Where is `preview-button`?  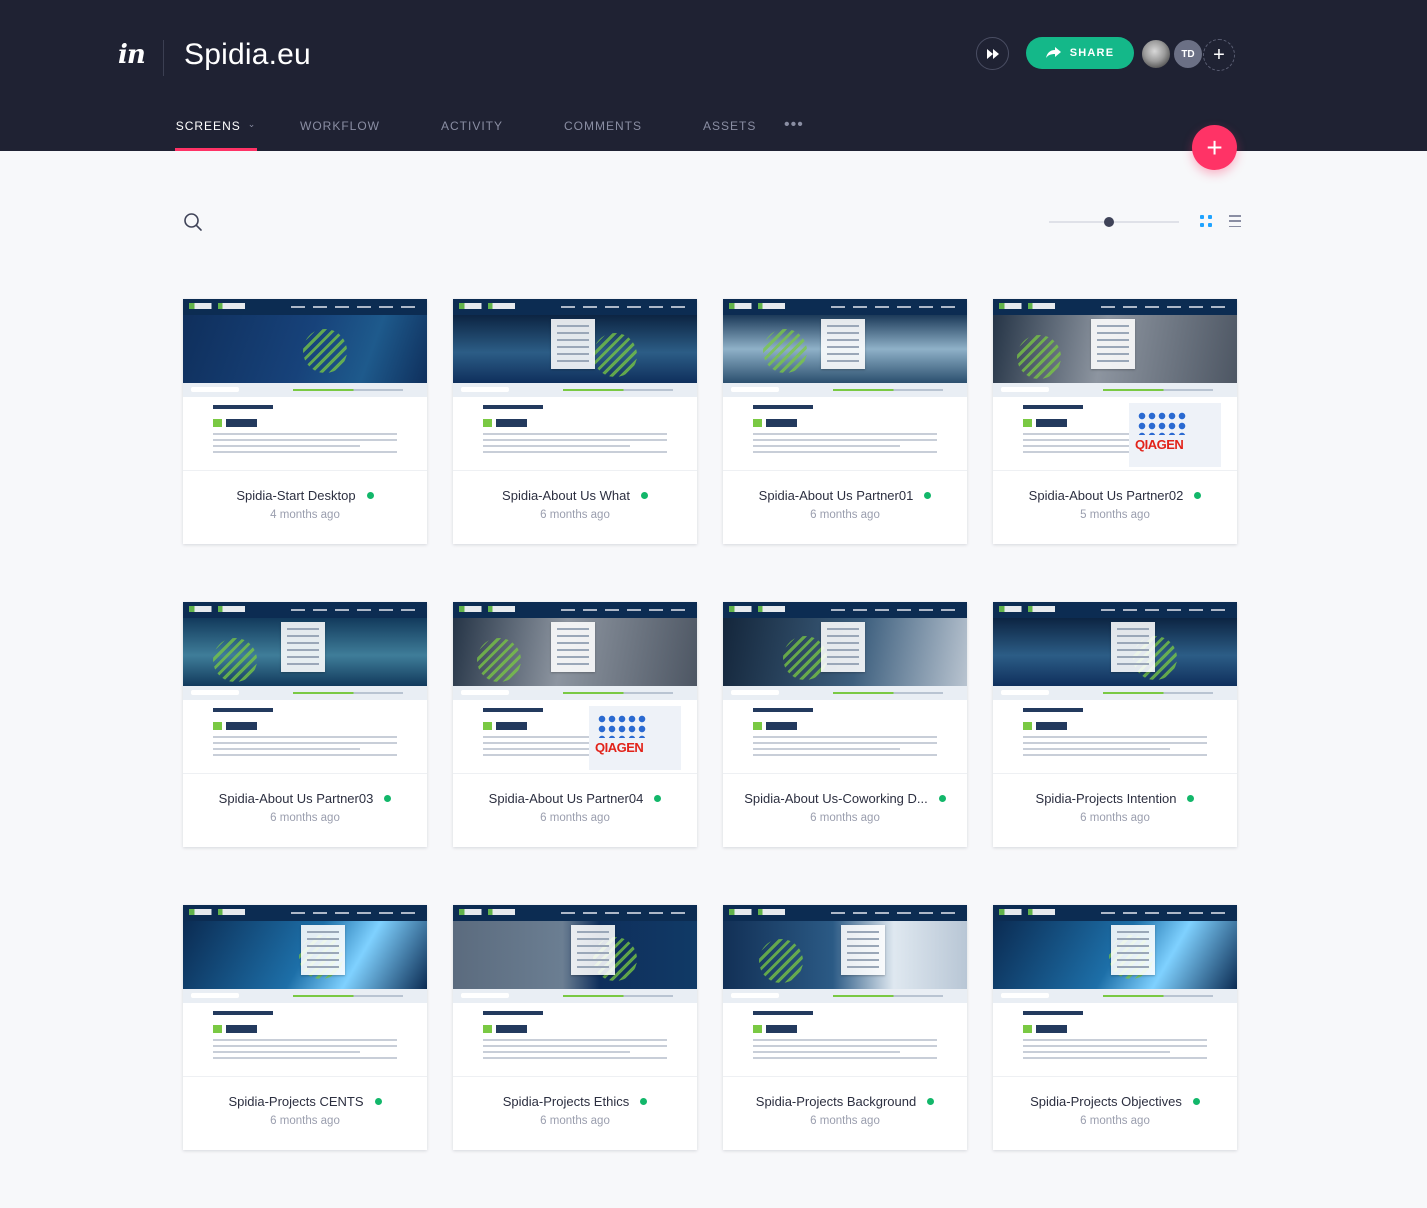
preview-button is located at coordinates (992, 53).